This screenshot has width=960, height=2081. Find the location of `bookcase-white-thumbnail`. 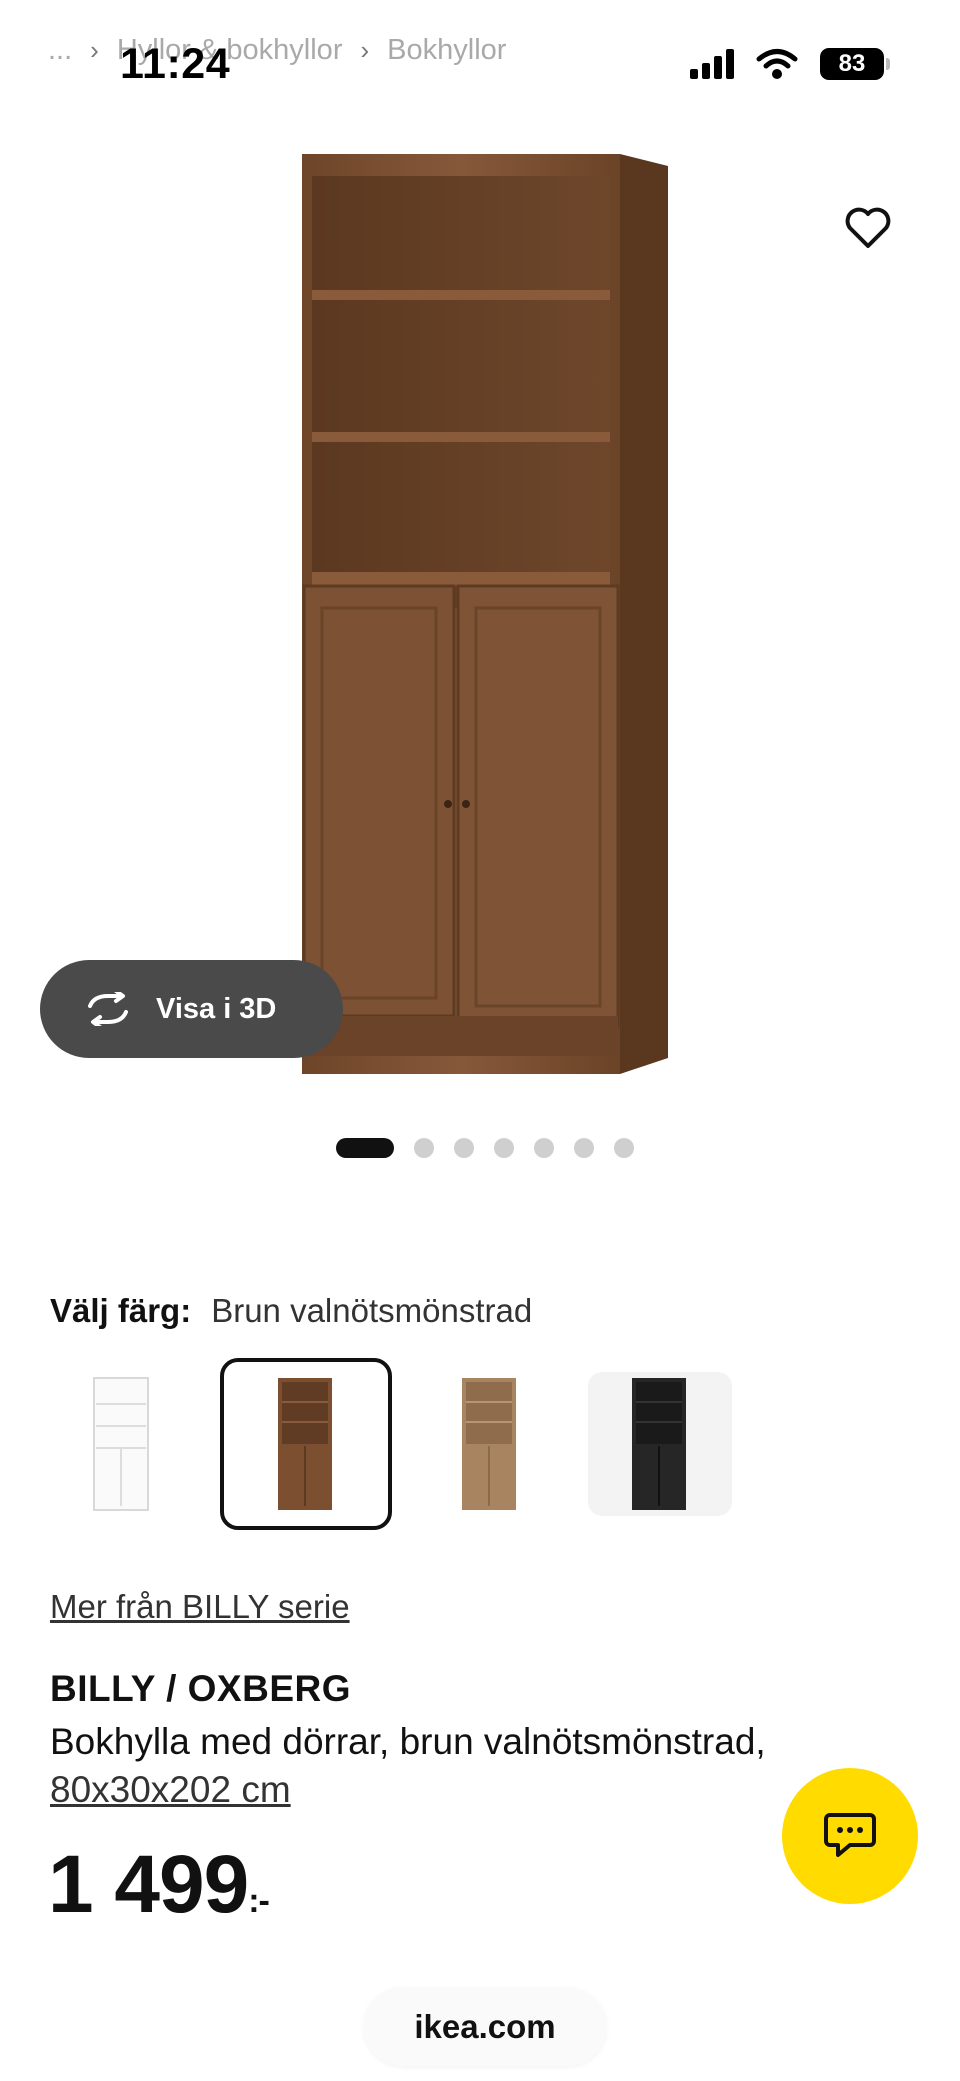

bookcase-white-thumbnail is located at coordinates (121, 1444).